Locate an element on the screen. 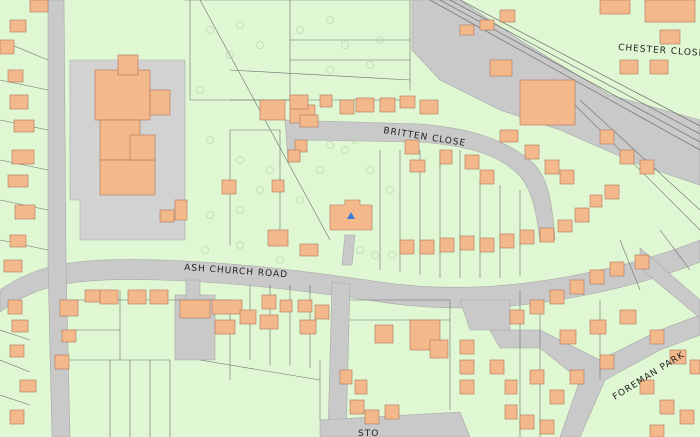 This screenshot has height=437, width=700. label-partial-bottom: STO is located at coordinates (368, 433).